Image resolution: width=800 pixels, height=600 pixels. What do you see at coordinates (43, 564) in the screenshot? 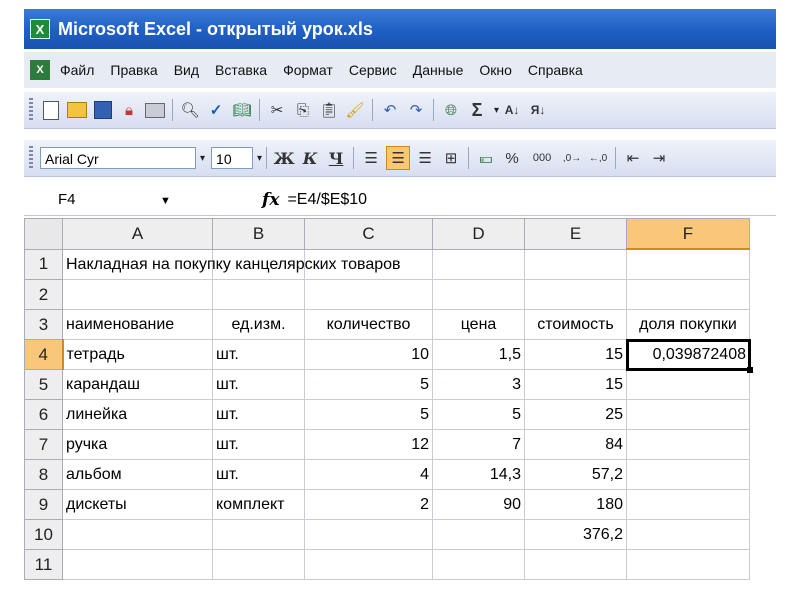
I see `row-header-11: 11` at bounding box center [43, 564].